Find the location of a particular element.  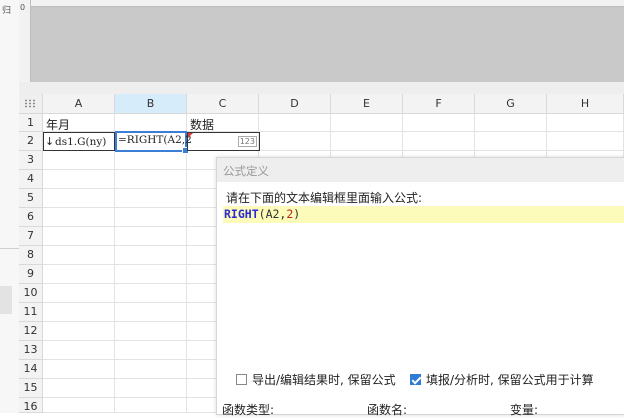

row-header-4: 4 is located at coordinates (31, 179).